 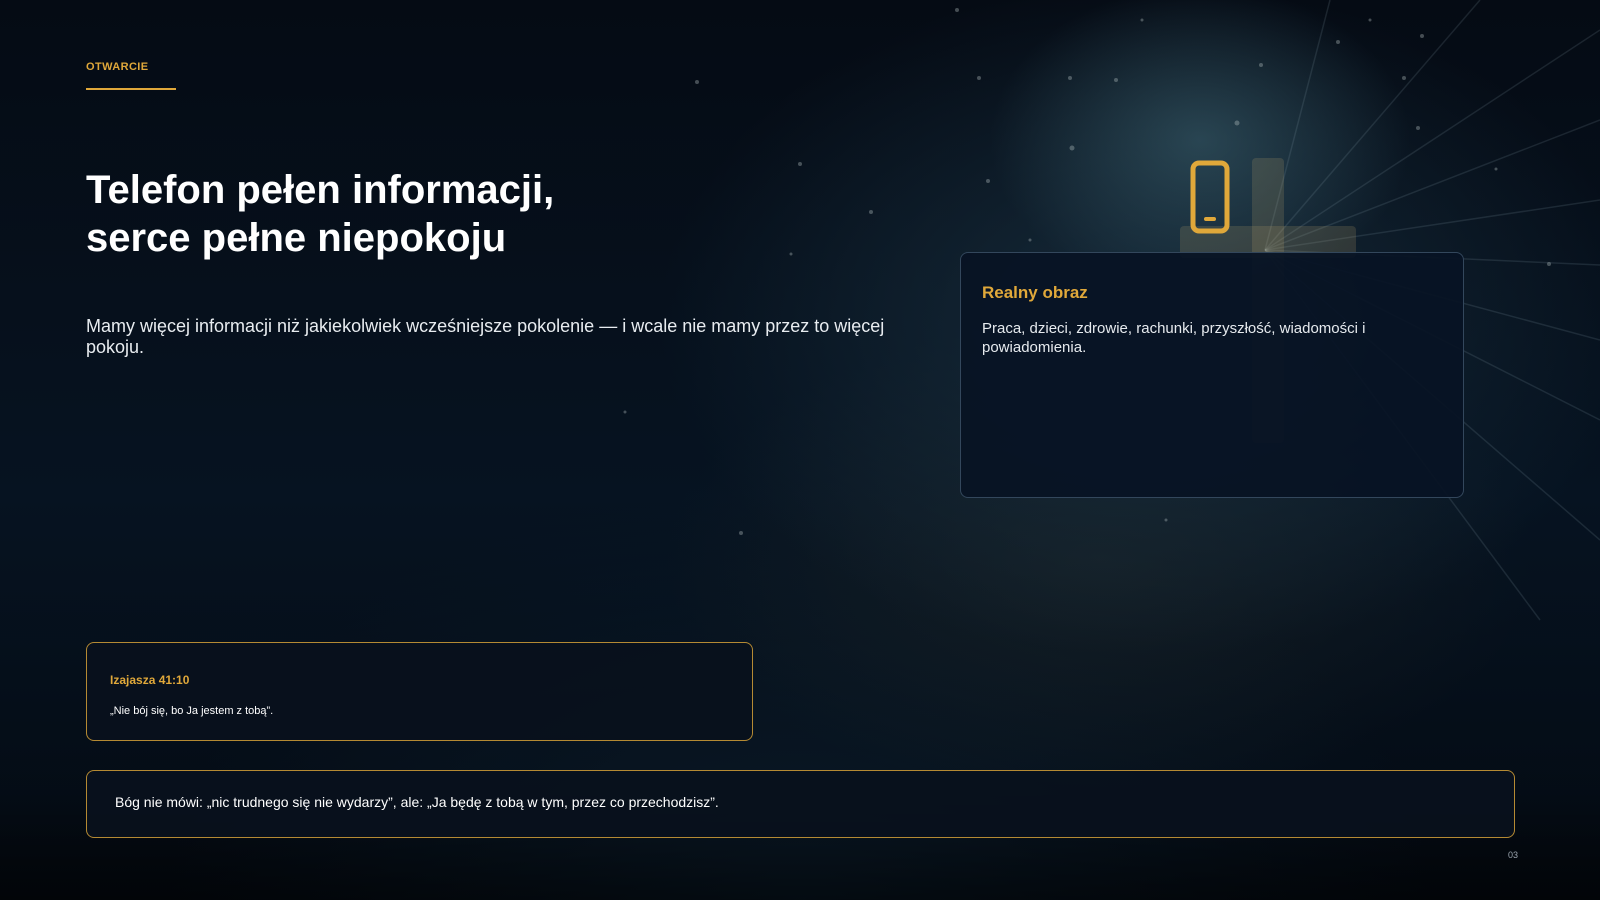 What do you see at coordinates (150, 680) in the screenshot?
I see `verse-reference: Izajasza 41:10` at bounding box center [150, 680].